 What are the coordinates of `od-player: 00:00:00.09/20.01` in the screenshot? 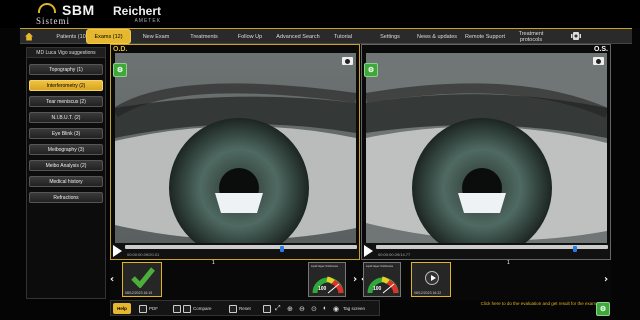 It's located at (235, 251).